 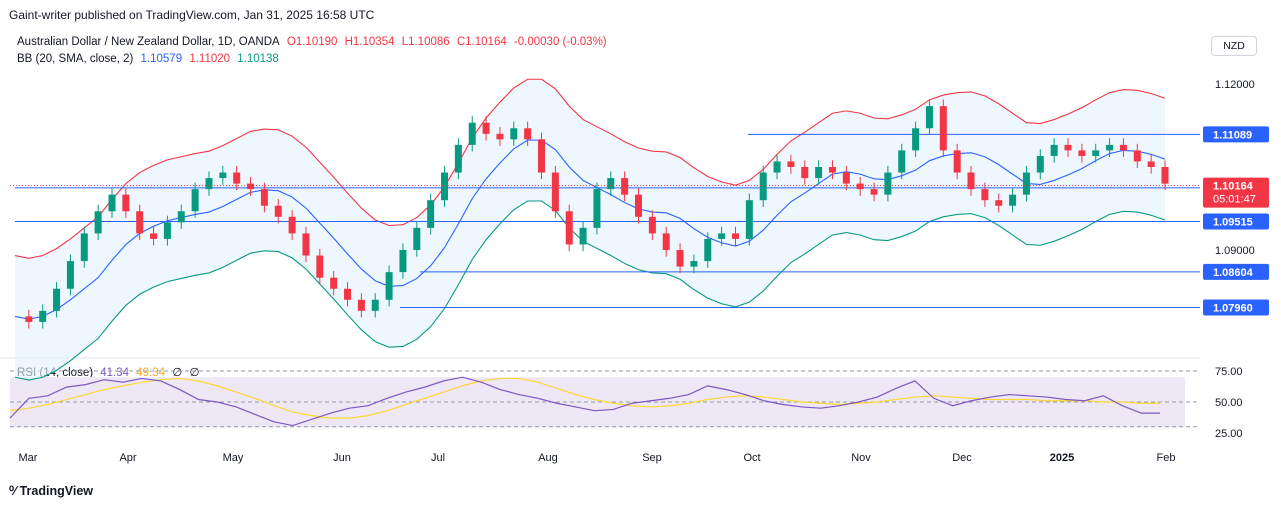 What do you see at coordinates (1062, 458) in the screenshot?
I see `x-axis-label: 2025` at bounding box center [1062, 458].